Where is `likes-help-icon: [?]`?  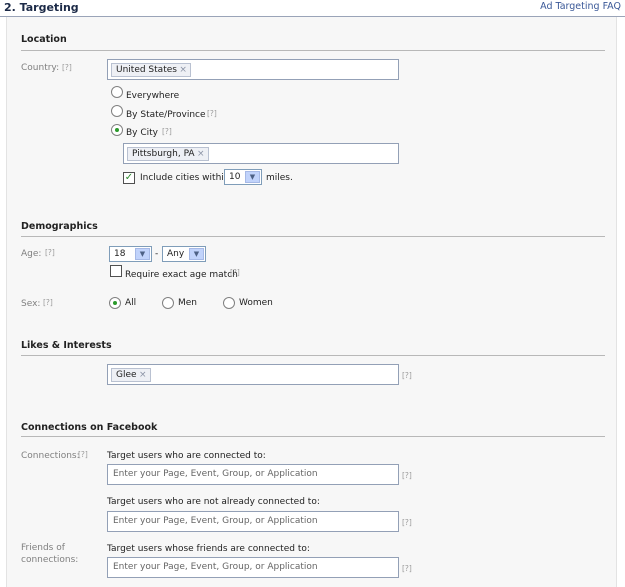
likes-help-icon: [?] is located at coordinates (407, 375).